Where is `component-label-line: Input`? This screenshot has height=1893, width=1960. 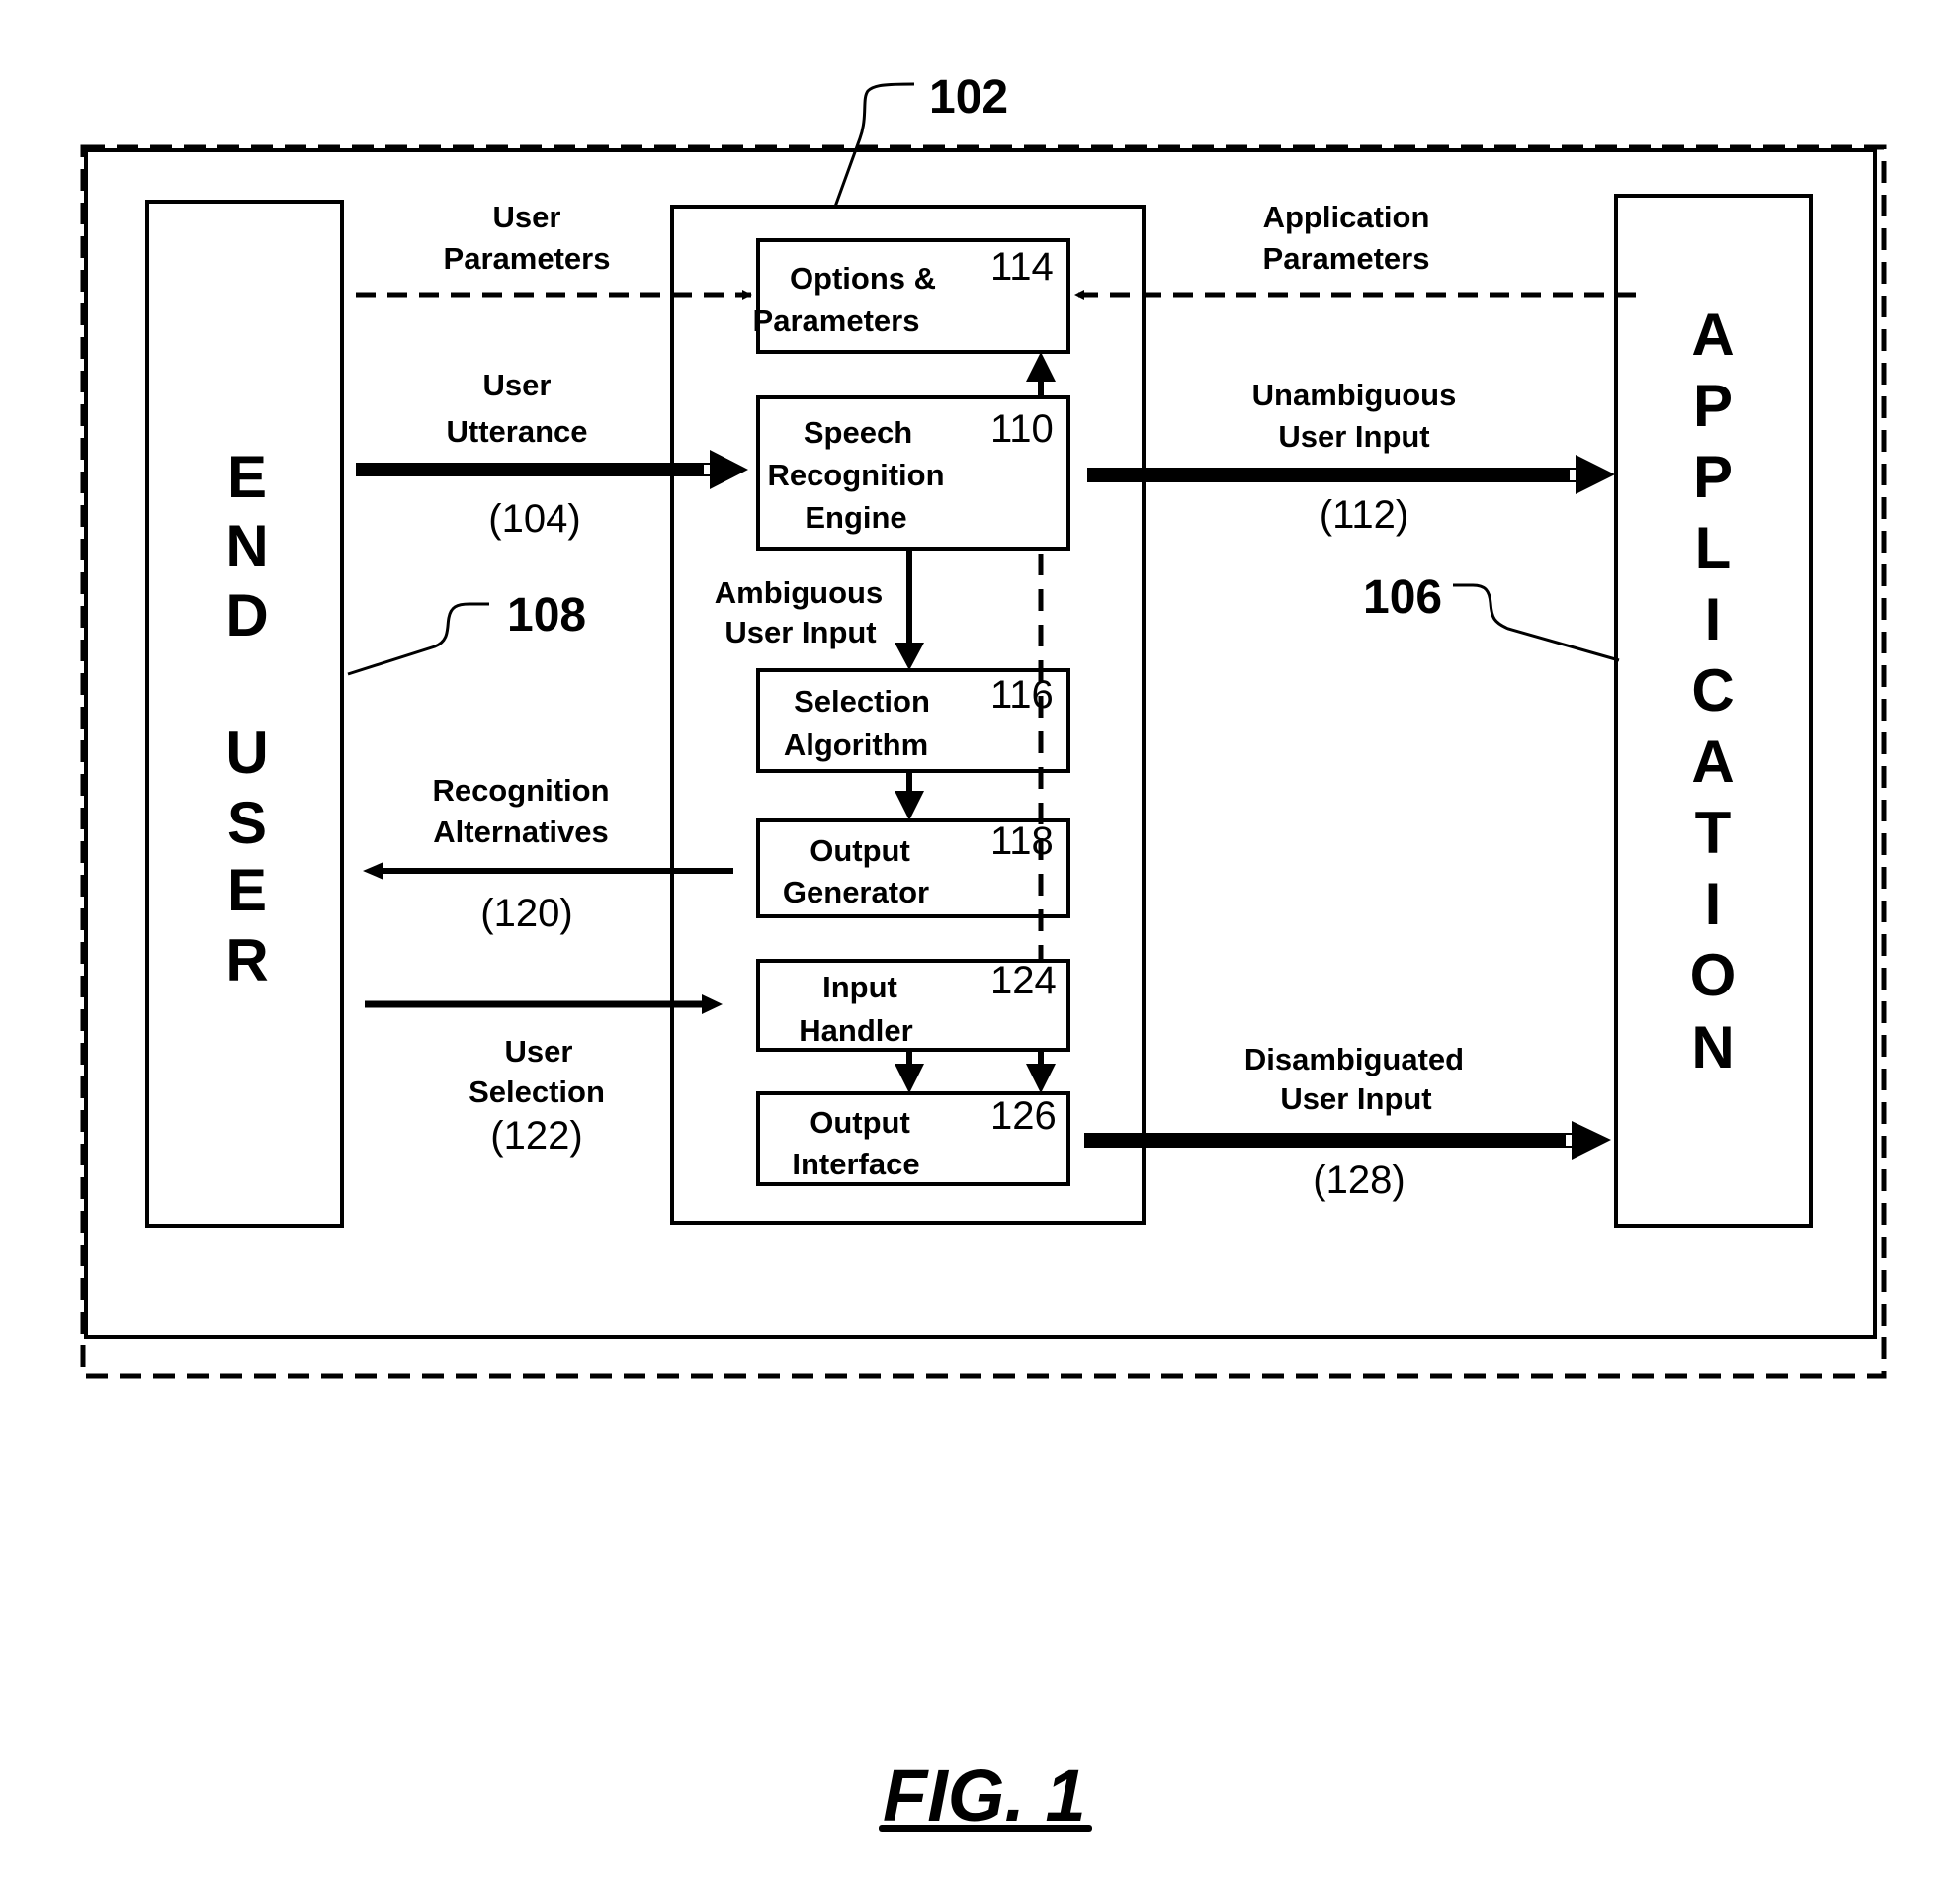 component-label-line: Input is located at coordinates (860, 987).